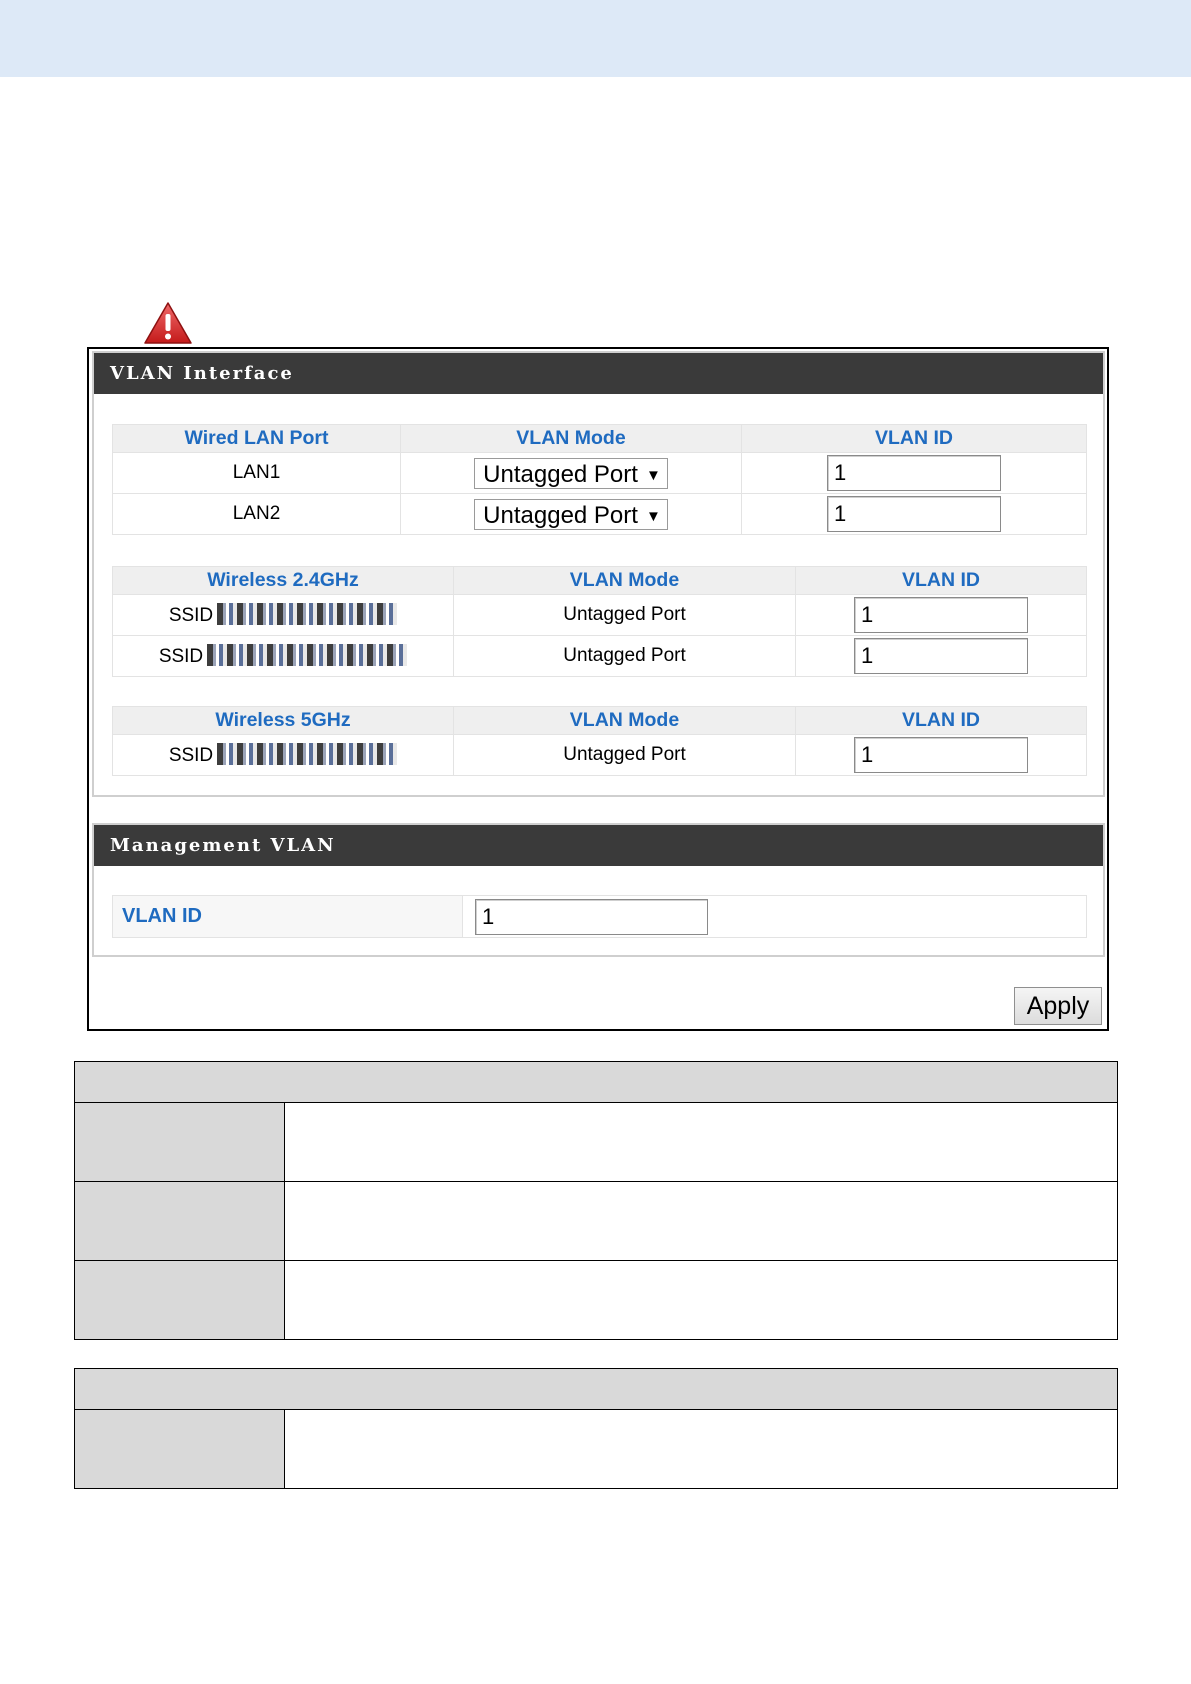  I want to click on management-vlan-table: VLAN ID 1, so click(599, 916).